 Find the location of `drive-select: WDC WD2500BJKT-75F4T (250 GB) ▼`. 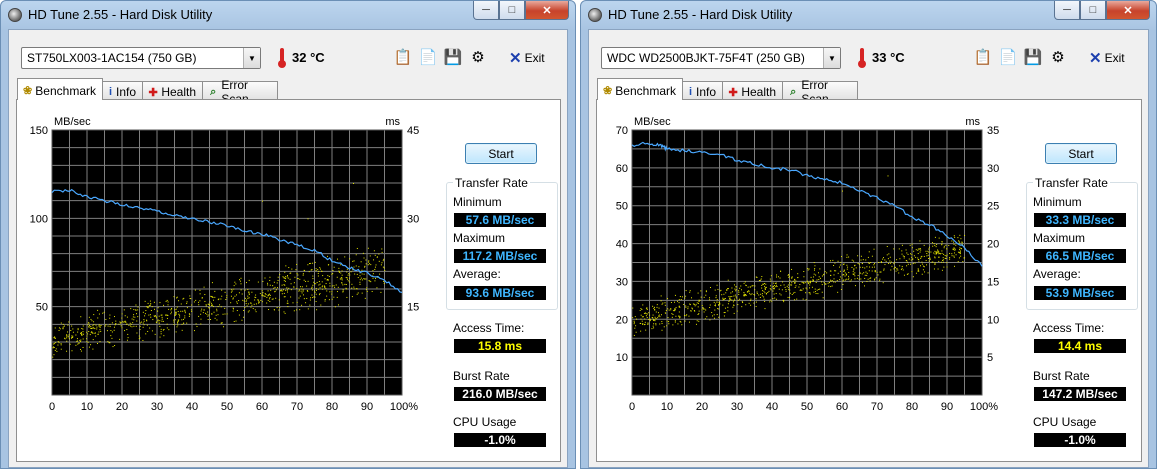

drive-select: WDC WD2500BJKT-75F4T (250 GB) ▼ is located at coordinates (721, 58).